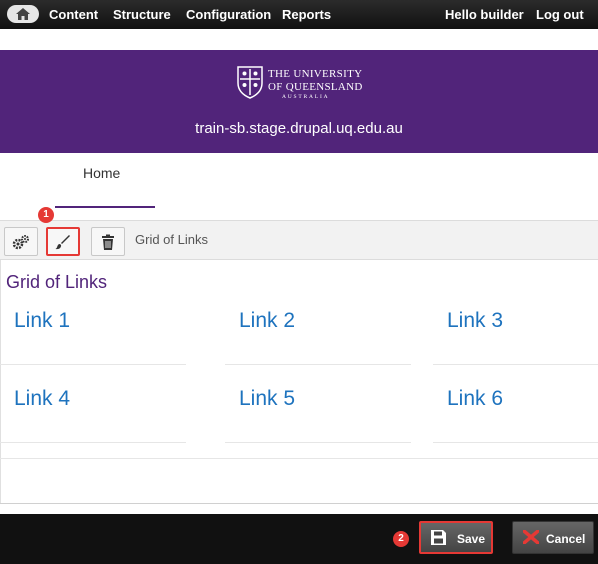 The height and width of the screenshot is (564, 598). Describe the element at coordinates (102, 173) in the screenshot. I see `tab-home-label: Home` at that location.